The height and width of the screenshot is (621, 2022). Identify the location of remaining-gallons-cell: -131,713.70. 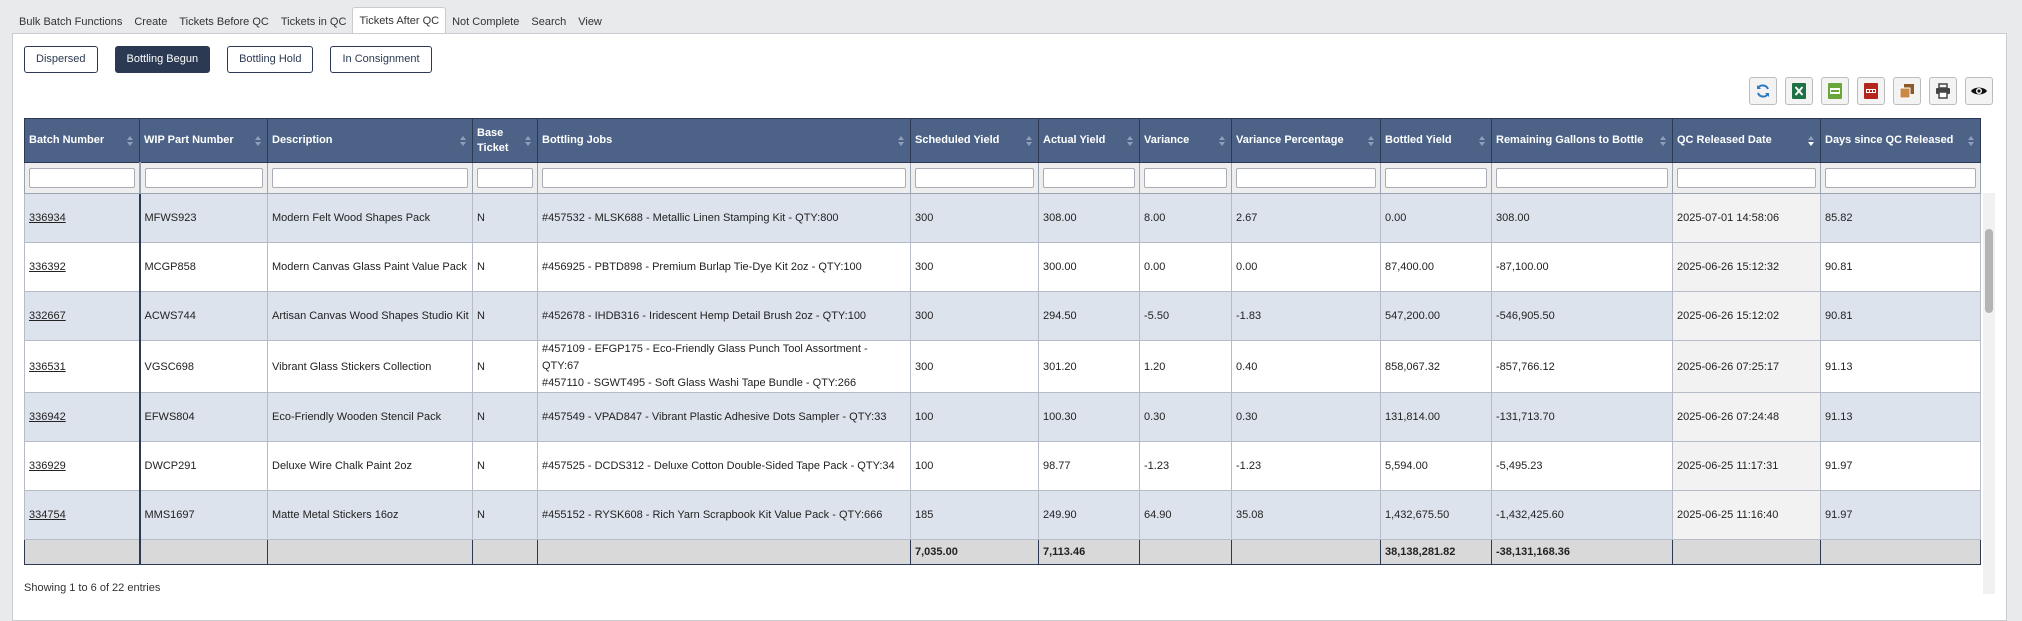
(1582, 417).